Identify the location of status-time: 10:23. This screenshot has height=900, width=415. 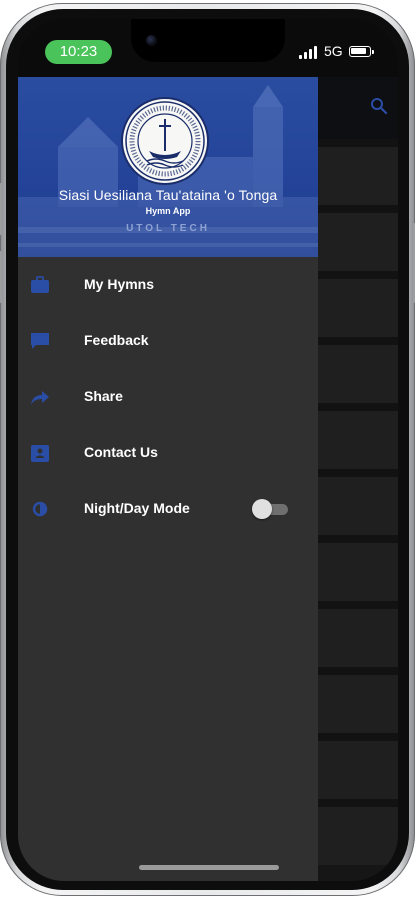
(78, 52).